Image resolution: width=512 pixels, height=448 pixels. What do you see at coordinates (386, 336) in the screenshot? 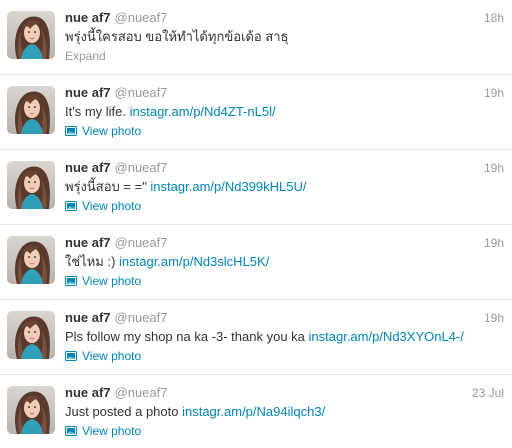
I see `tweet-link: instagr.am/p/Nd3XYOnL4-/` at bounding box center [386, 336].